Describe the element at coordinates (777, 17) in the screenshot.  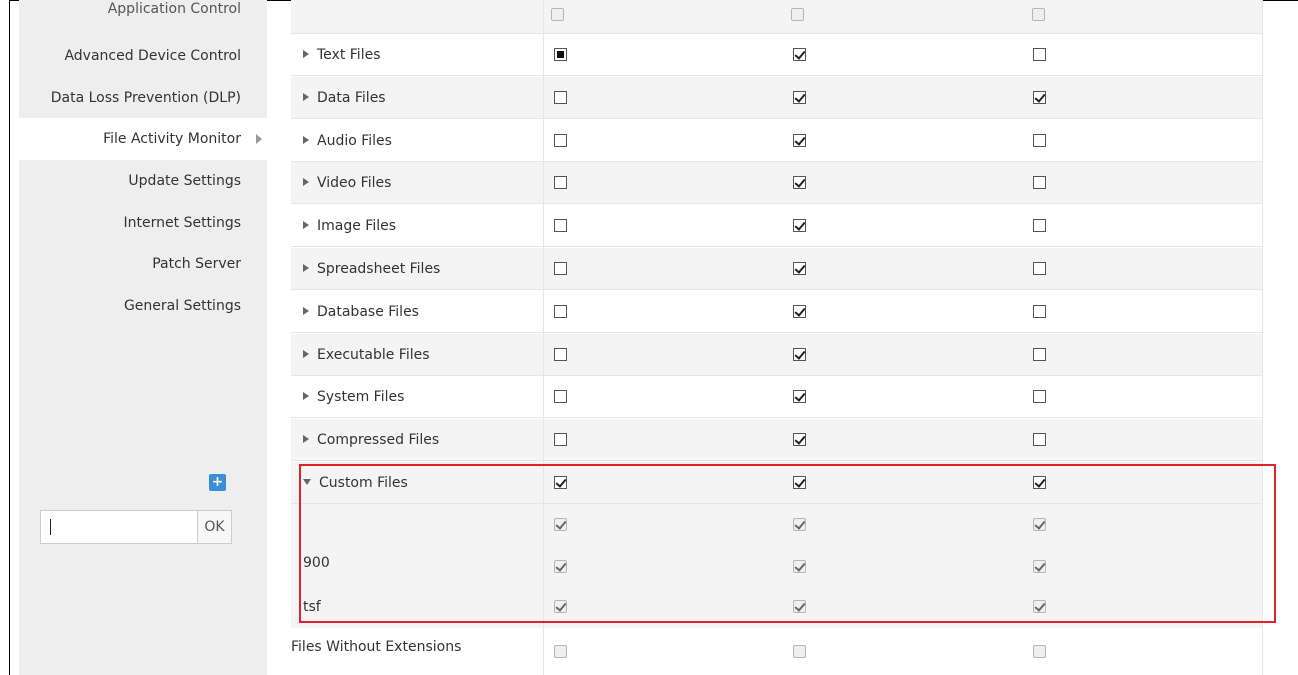
I see `table-row-partial` at that location.